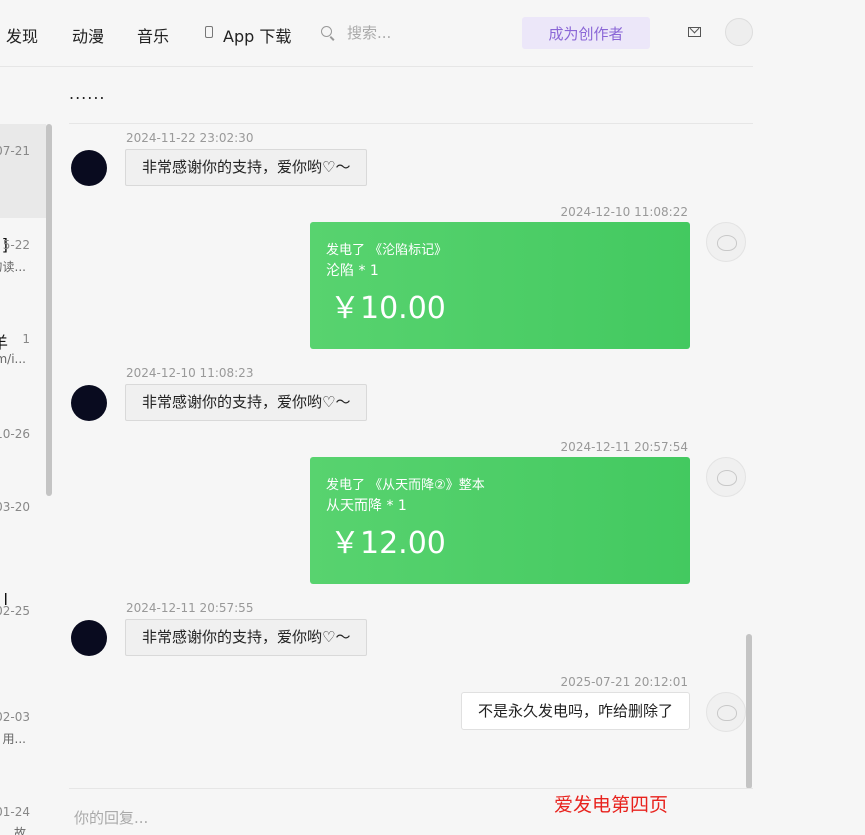 The image size is (865, 835). I want to click on message-timestamp: 2024-12-11 20:57:55, so click(190, 608).